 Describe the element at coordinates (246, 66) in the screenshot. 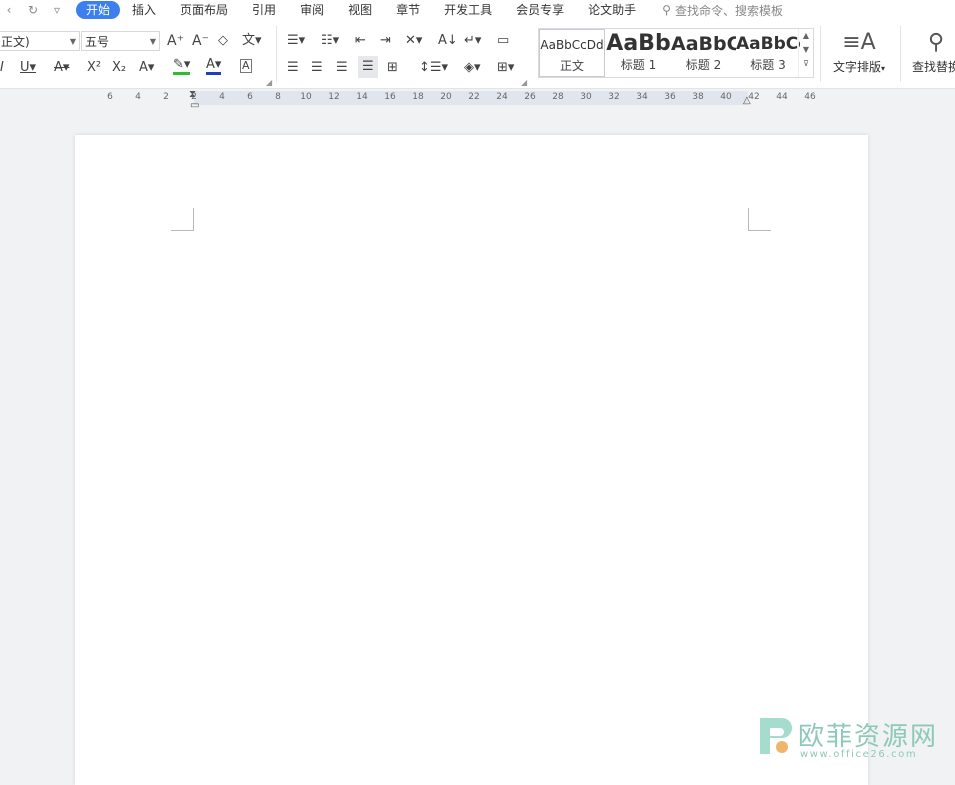

I see `char-border-icon: A` at that location.